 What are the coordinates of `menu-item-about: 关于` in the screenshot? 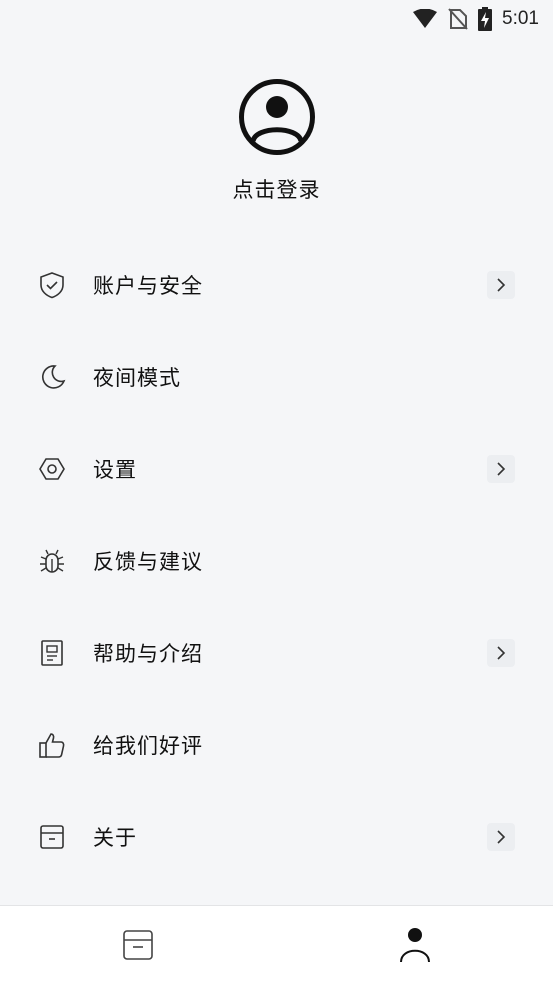 It's located at (276, 837).